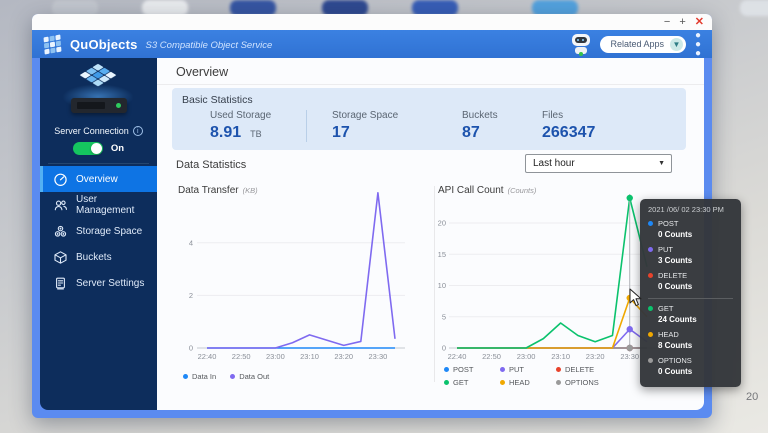 The width and height of the screenshot is (768, 433). Describe the element at coordinates (698, 44) in the screenshot. I see `more-options-menu-icon: ● ● ●` at that location.